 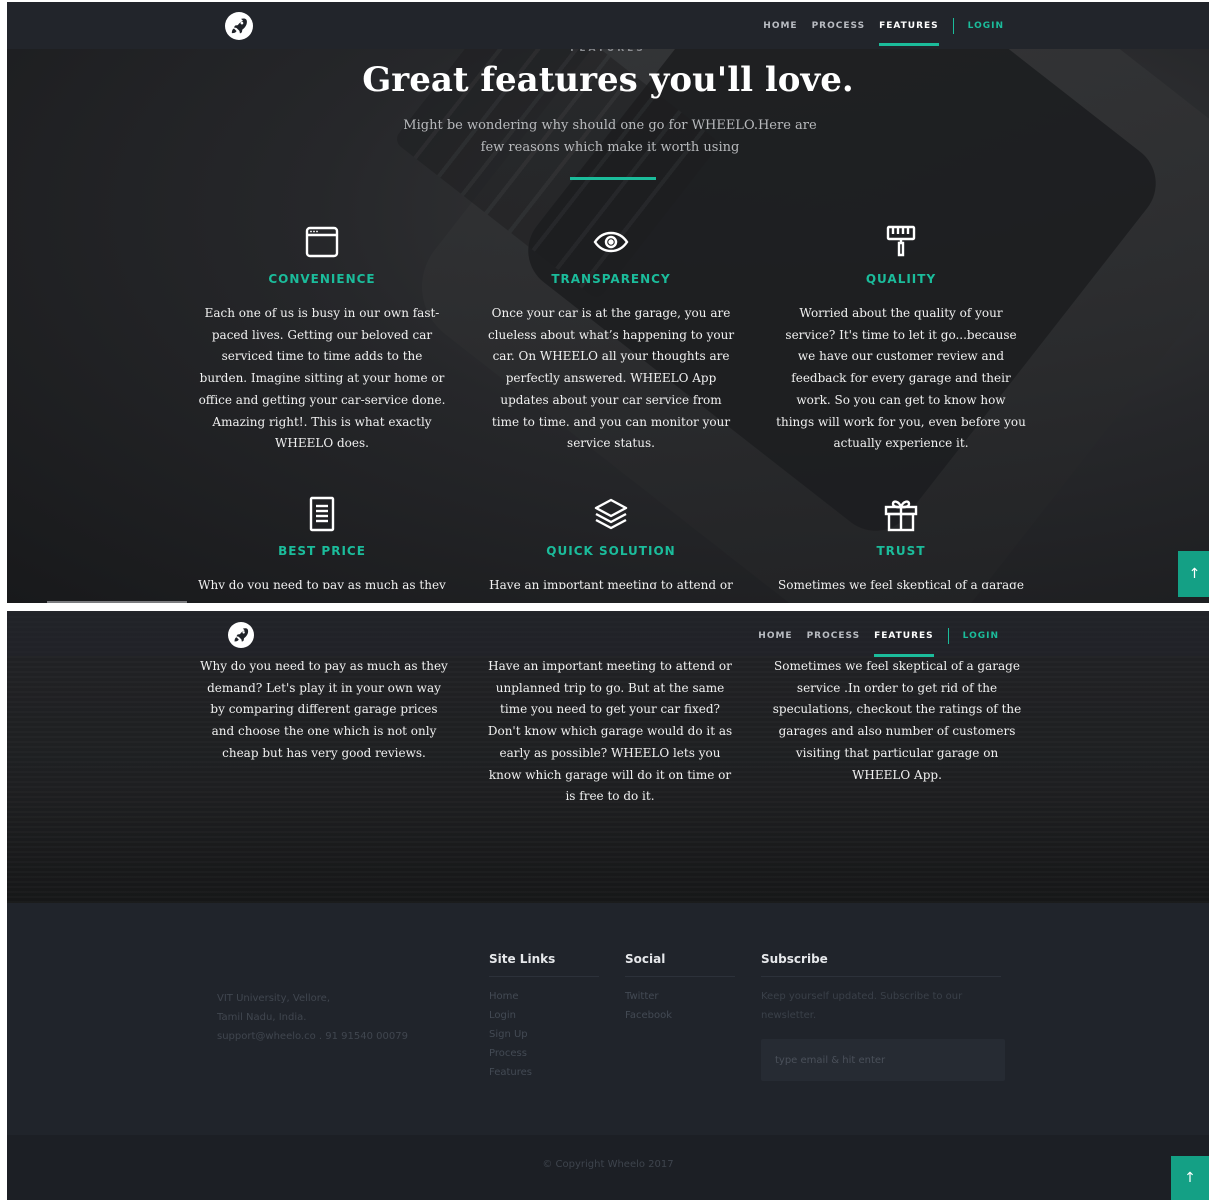 I want to click on eye-icon, so click(x=611, y=242).